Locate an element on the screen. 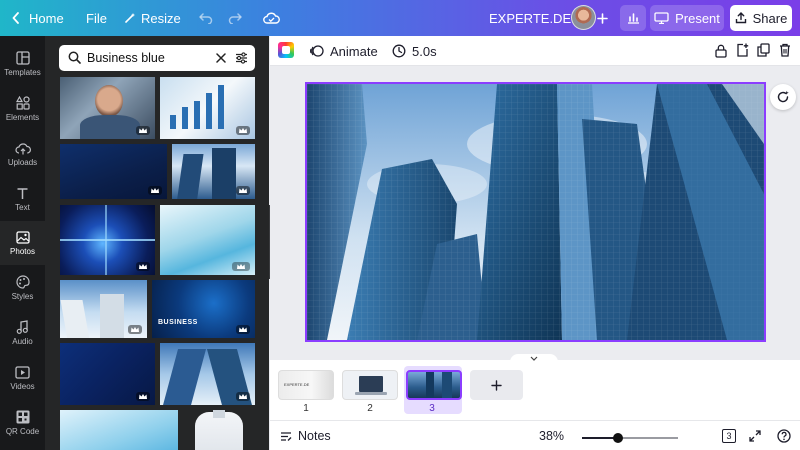 The height and width of the screenshot is (450, 800). nav-item-qr-code: QR Code is located at coordinates (22, 423).